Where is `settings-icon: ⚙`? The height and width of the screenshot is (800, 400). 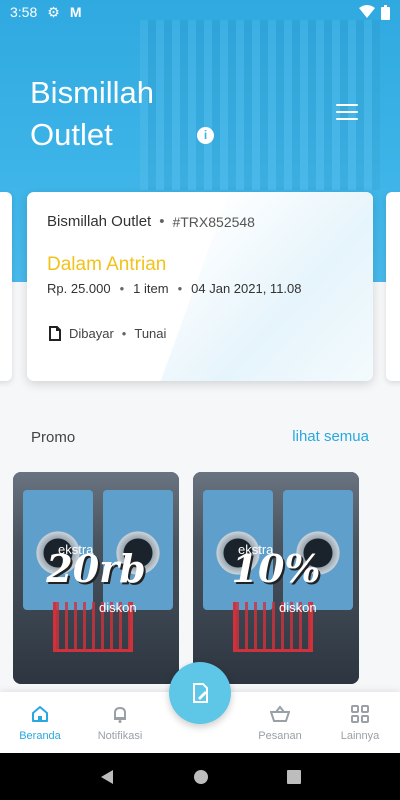
settings-icon: ⚙ is located at coordinates (53, 11).